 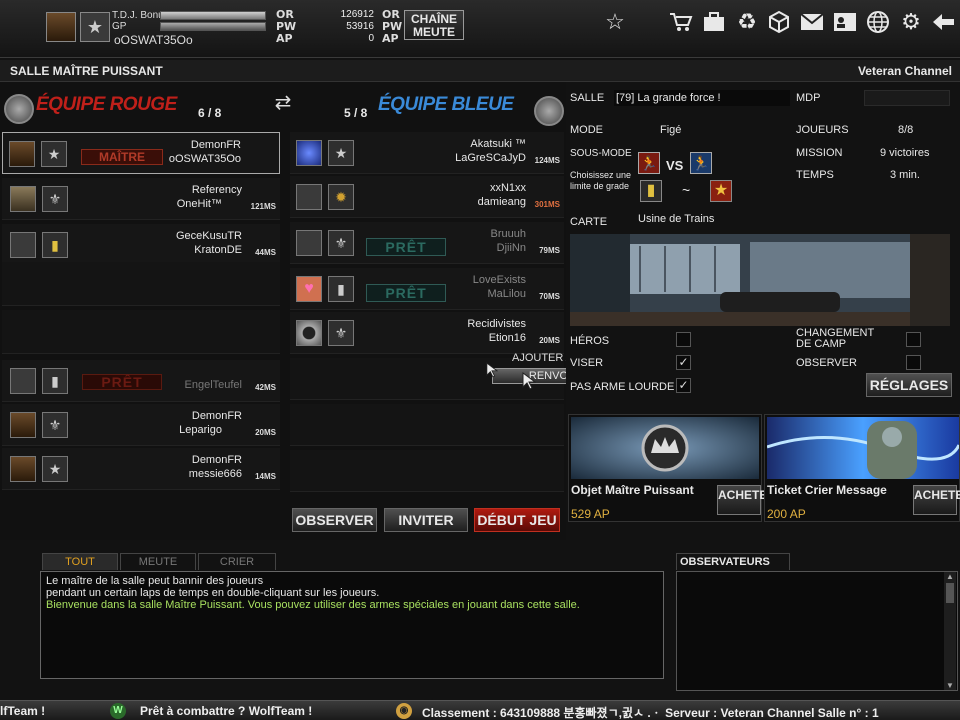 I want to click on recycle-icon: ♻, so click(x=747, y=22).